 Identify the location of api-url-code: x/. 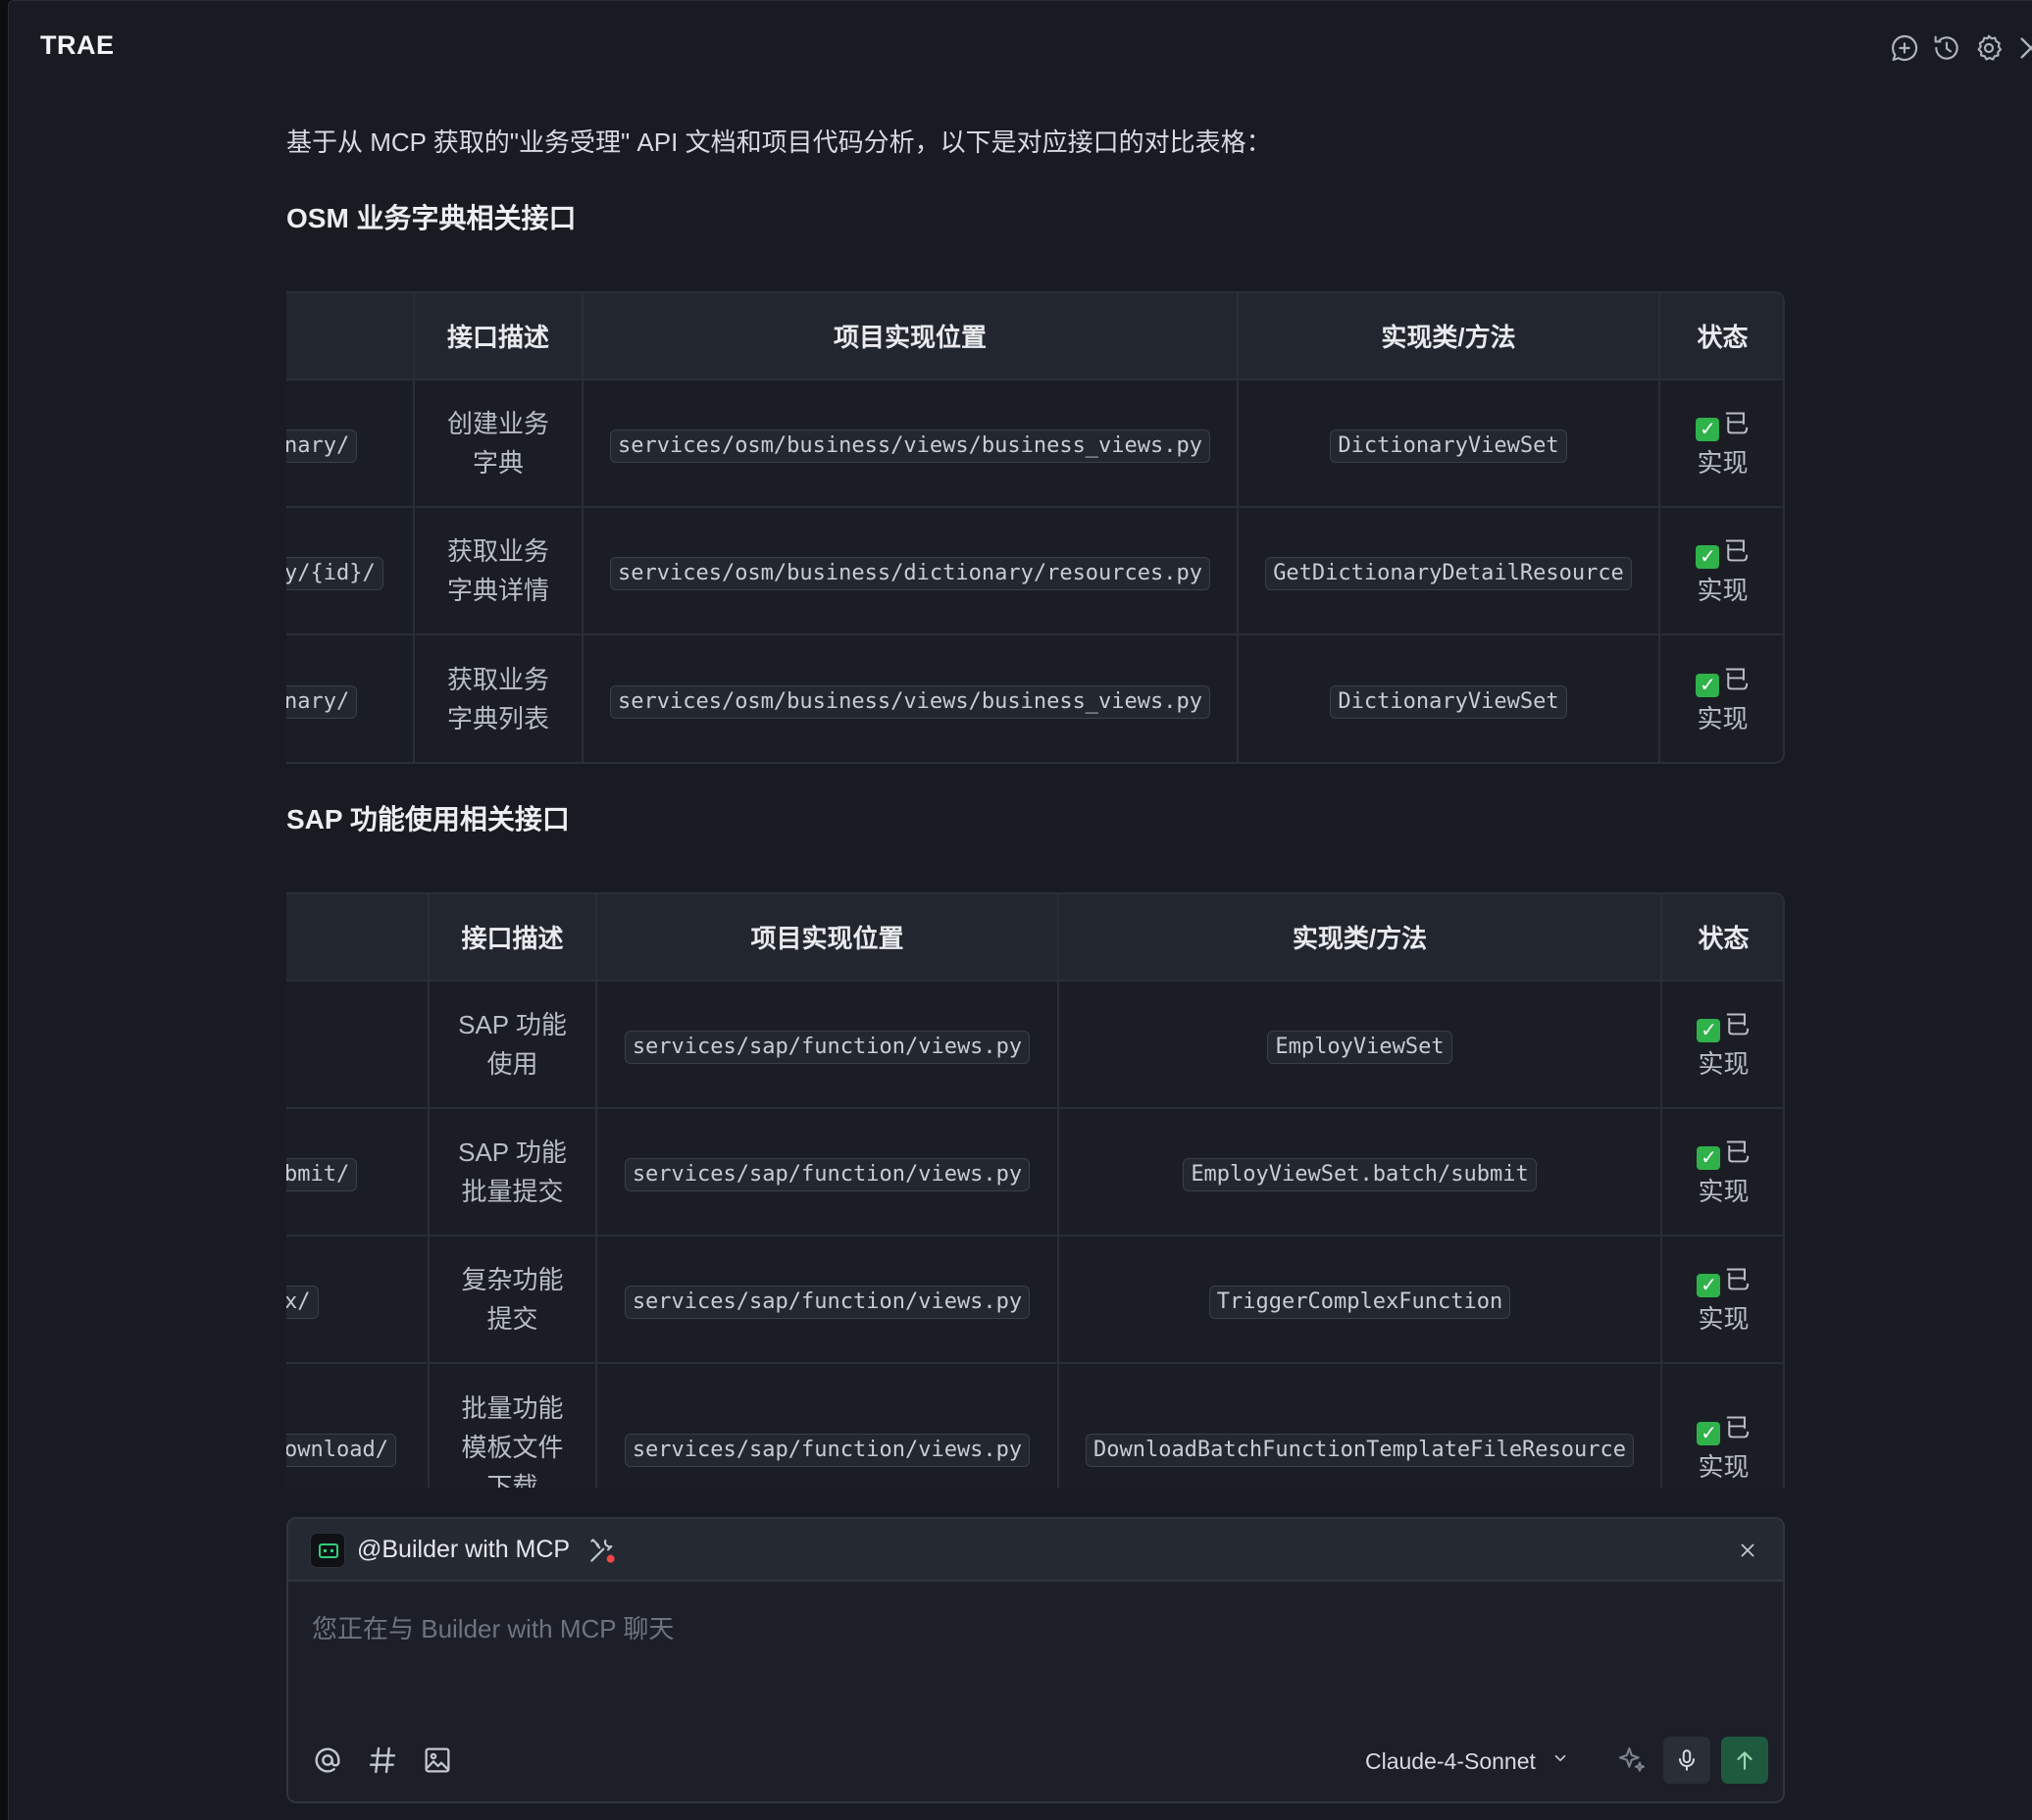
(302, 1302).